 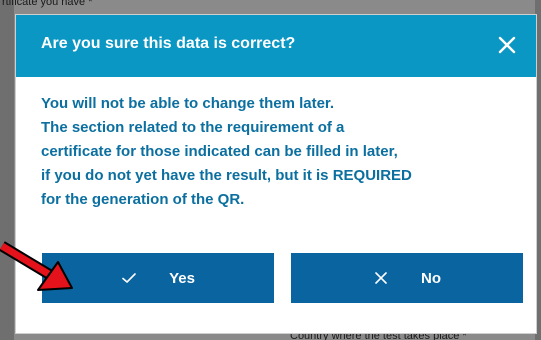 I want to click on check-icon, so click(x=129, y=278).